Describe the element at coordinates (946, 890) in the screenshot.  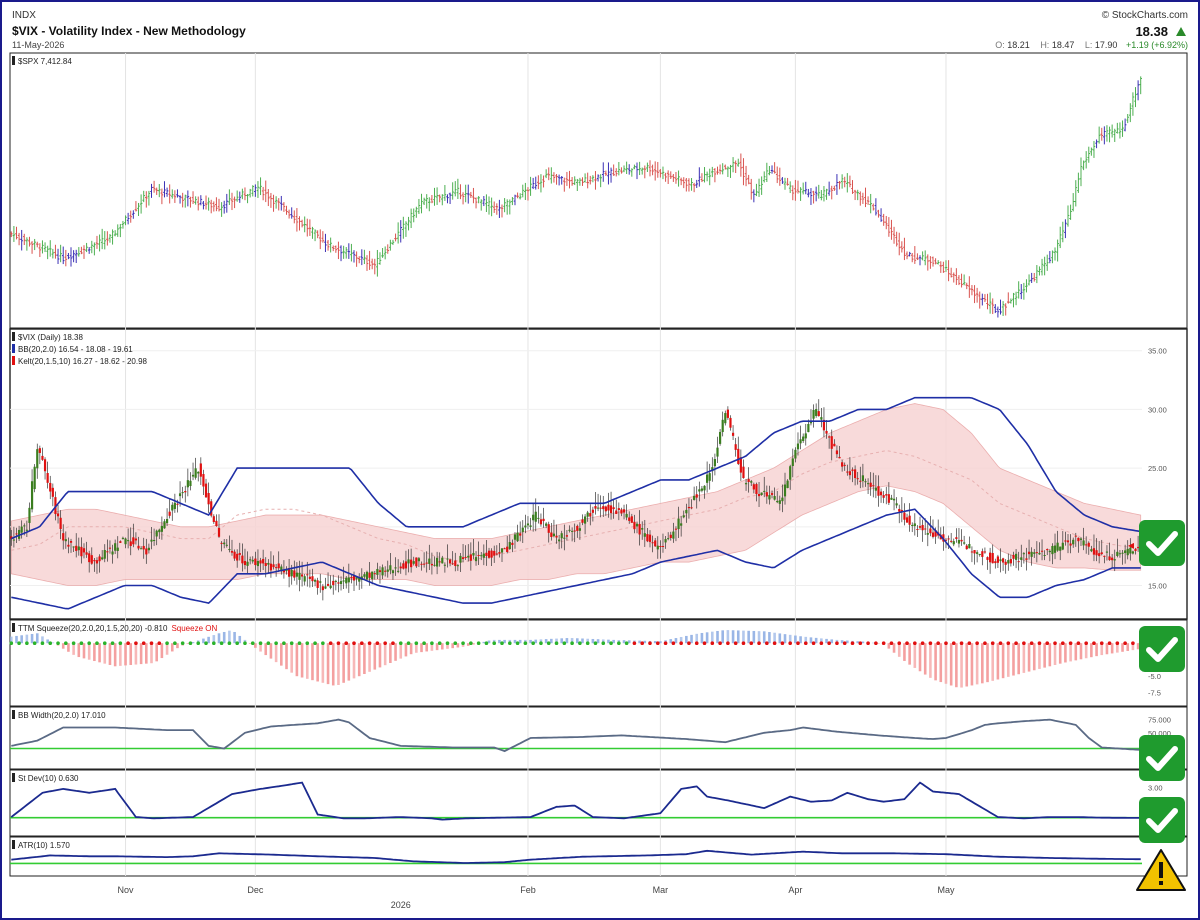
I see `x-tick-label: May` at that location.